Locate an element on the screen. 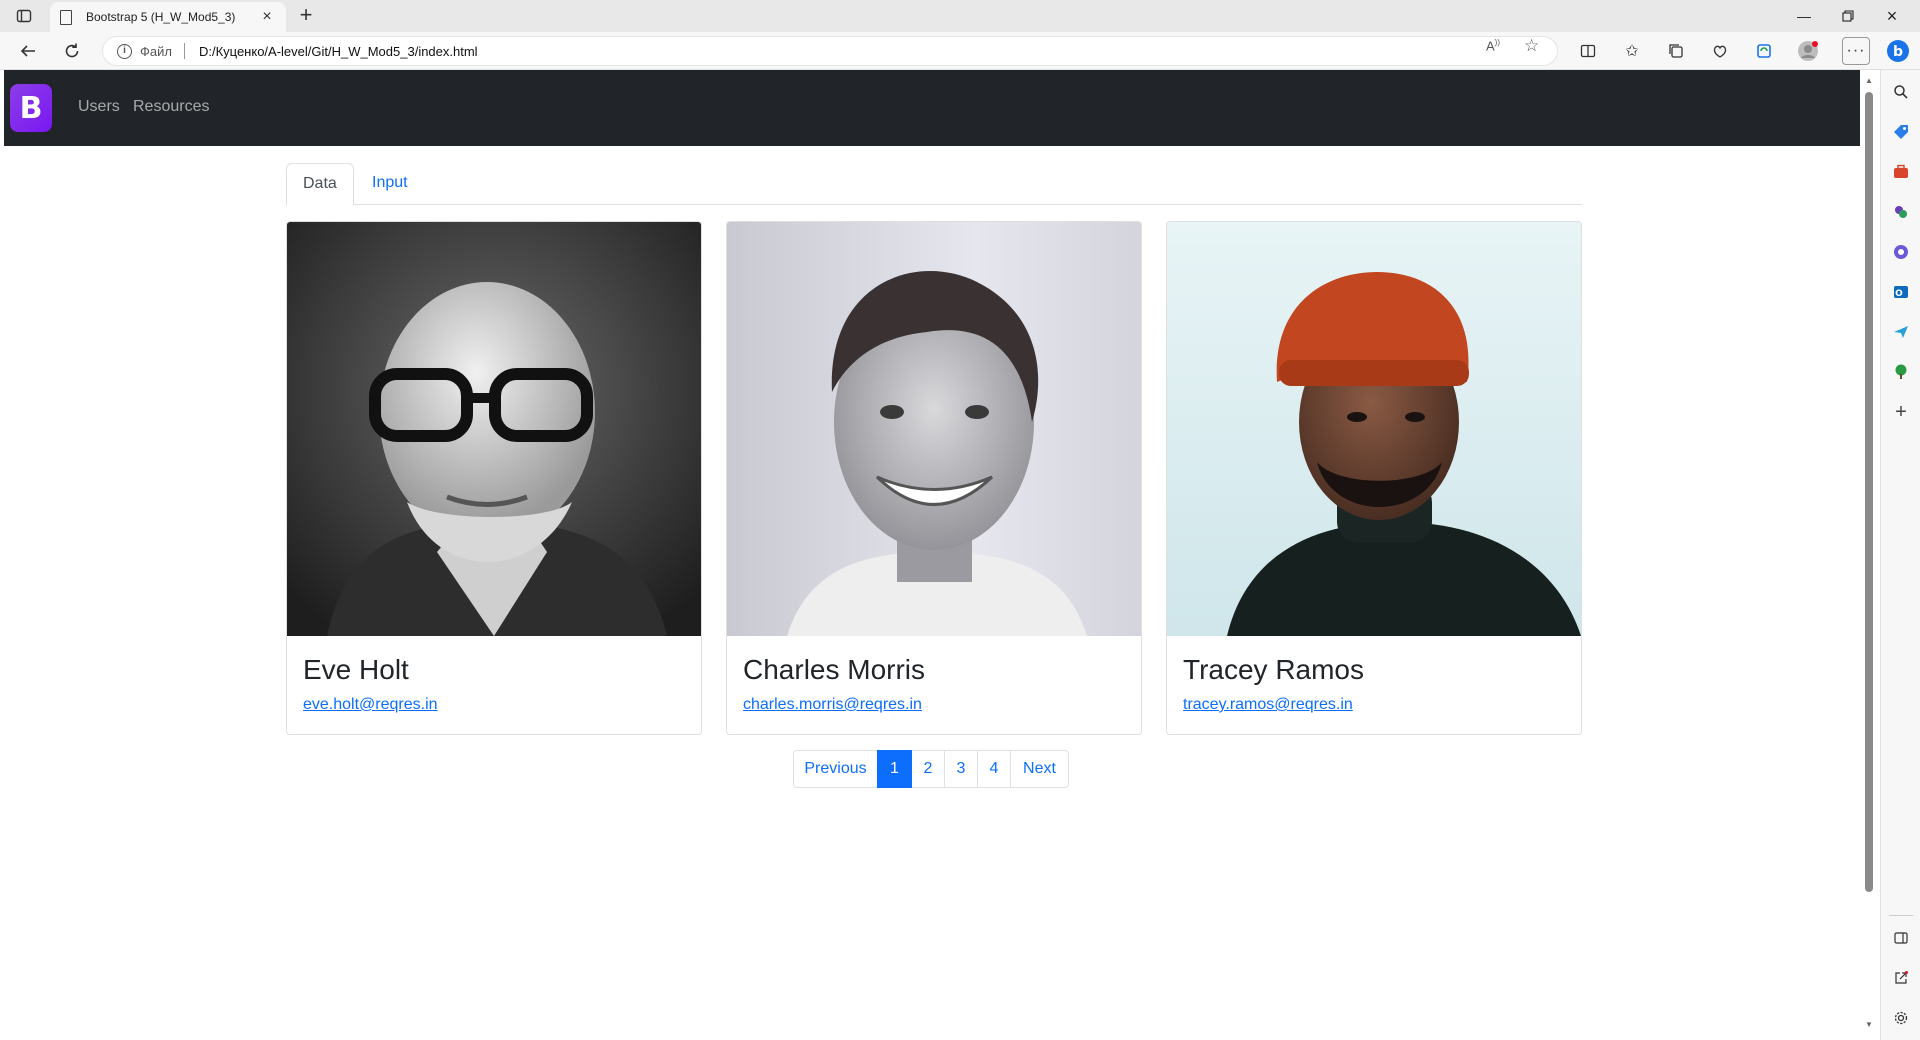  shopping-tag-icon is located at coordinates (1901, 132).